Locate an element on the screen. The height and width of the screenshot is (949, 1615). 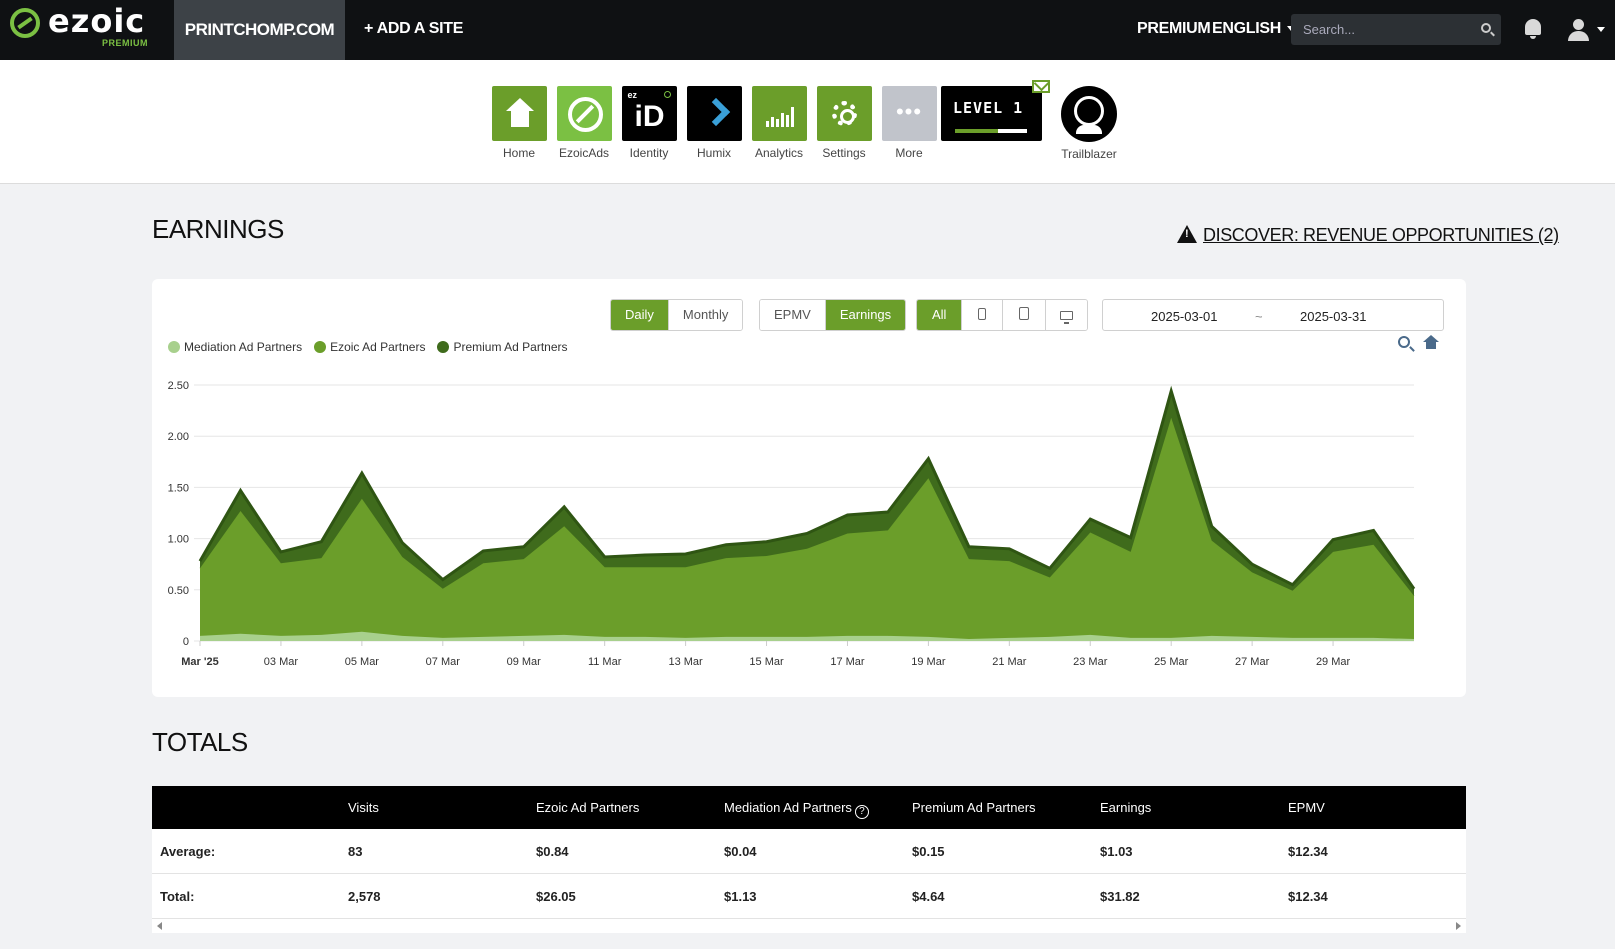
app-analytics: Analytics is located at coordinates (779, 123).